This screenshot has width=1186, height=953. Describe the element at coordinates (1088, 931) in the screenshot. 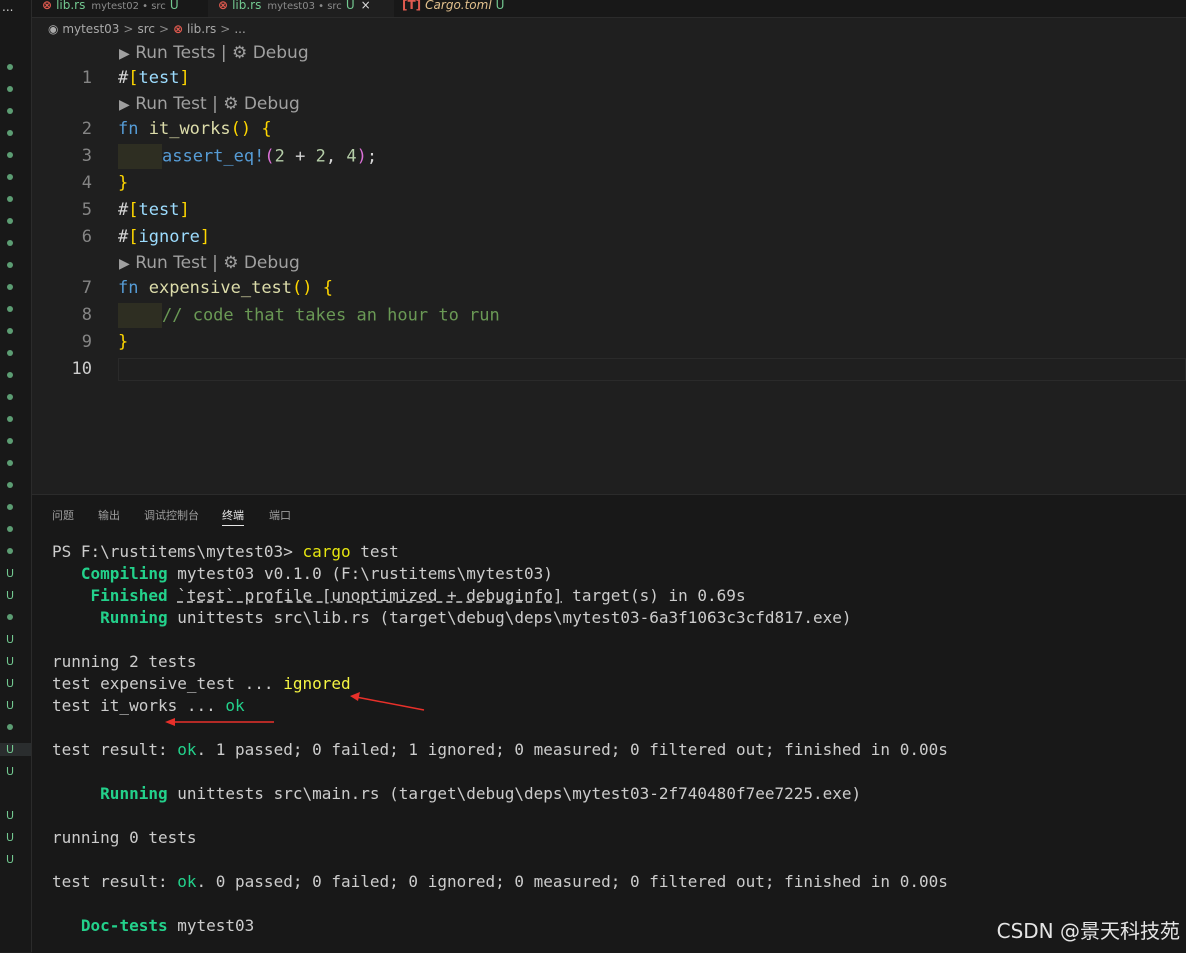

I see `watermark: CSDN @景天科技苑` at that location.